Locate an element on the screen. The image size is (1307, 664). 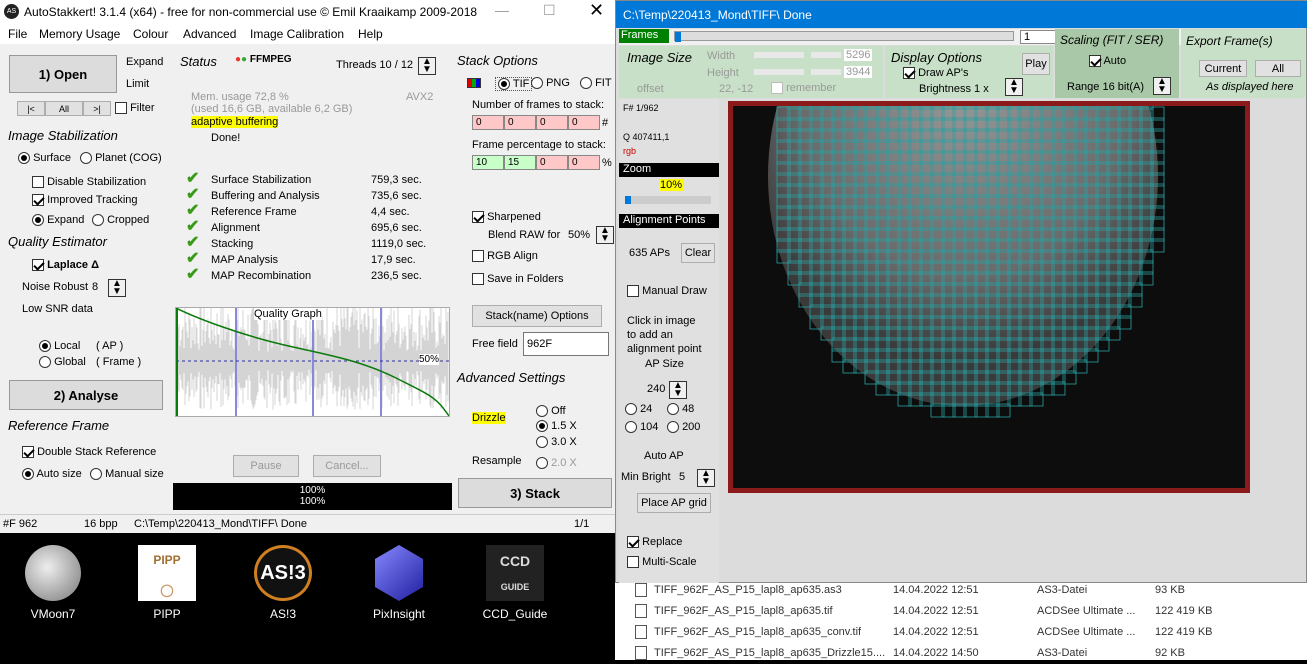
desktop-icon-pipp: PIPP ◯ PIPP is located at coordinates (167, 583).